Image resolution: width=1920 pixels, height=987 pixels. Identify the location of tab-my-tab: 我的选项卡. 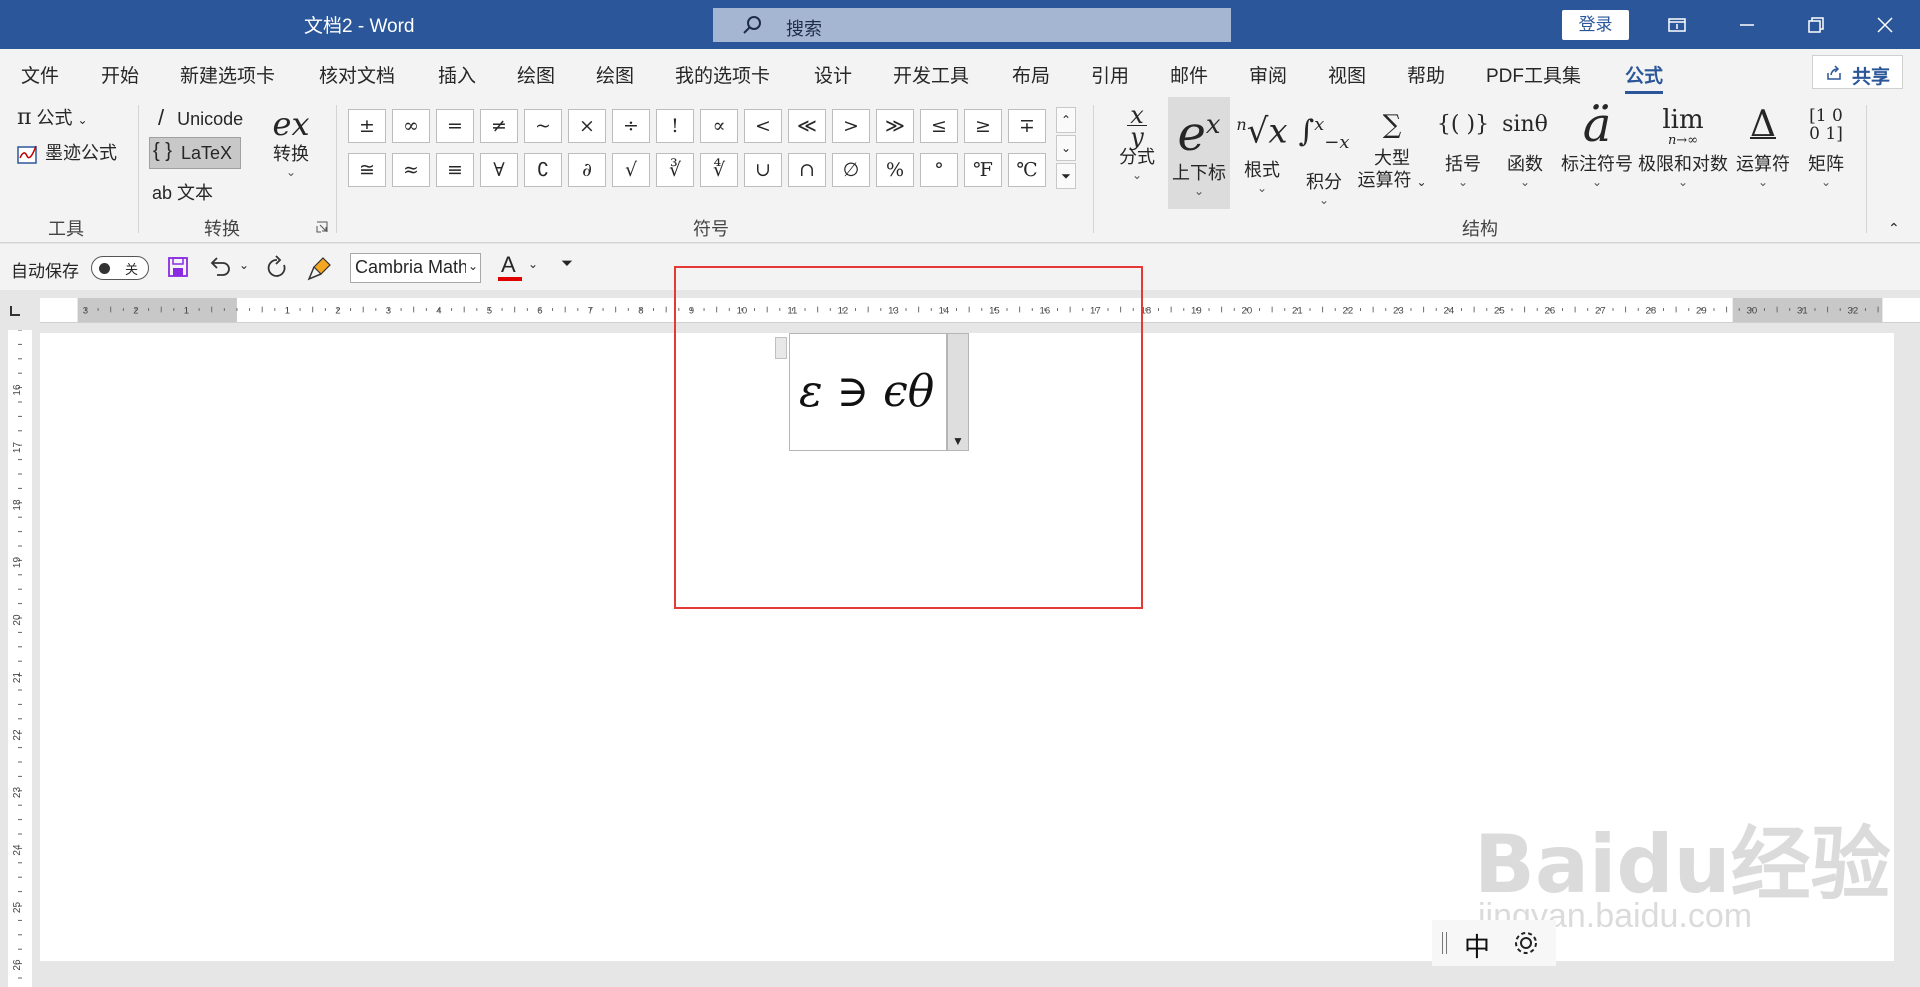
(722, 74).